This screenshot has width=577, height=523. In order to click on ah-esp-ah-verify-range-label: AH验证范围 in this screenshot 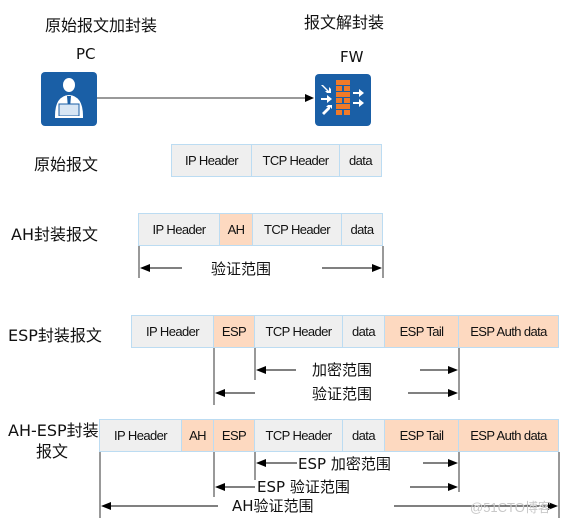, I will do `click(273, 506)`.